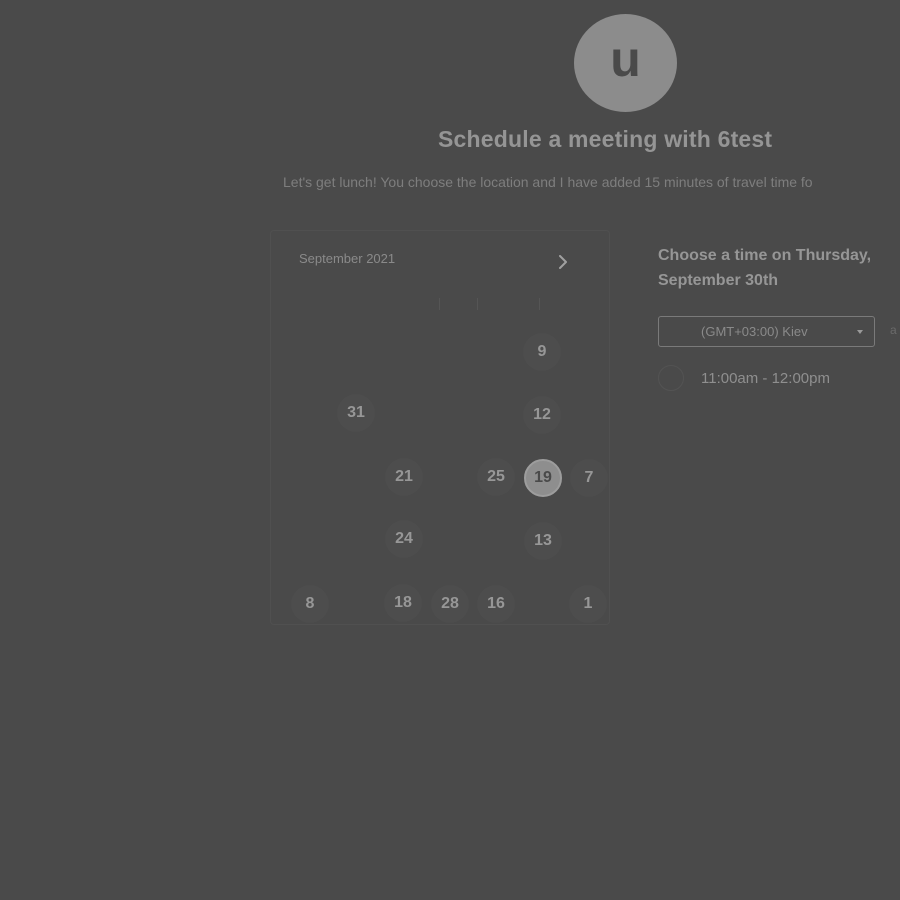  What do you see at coordinates (765, 378) in the screenshot?
I see `time-slot-label: 11:00am - 12:00pm` at bounding box center [765, 378].